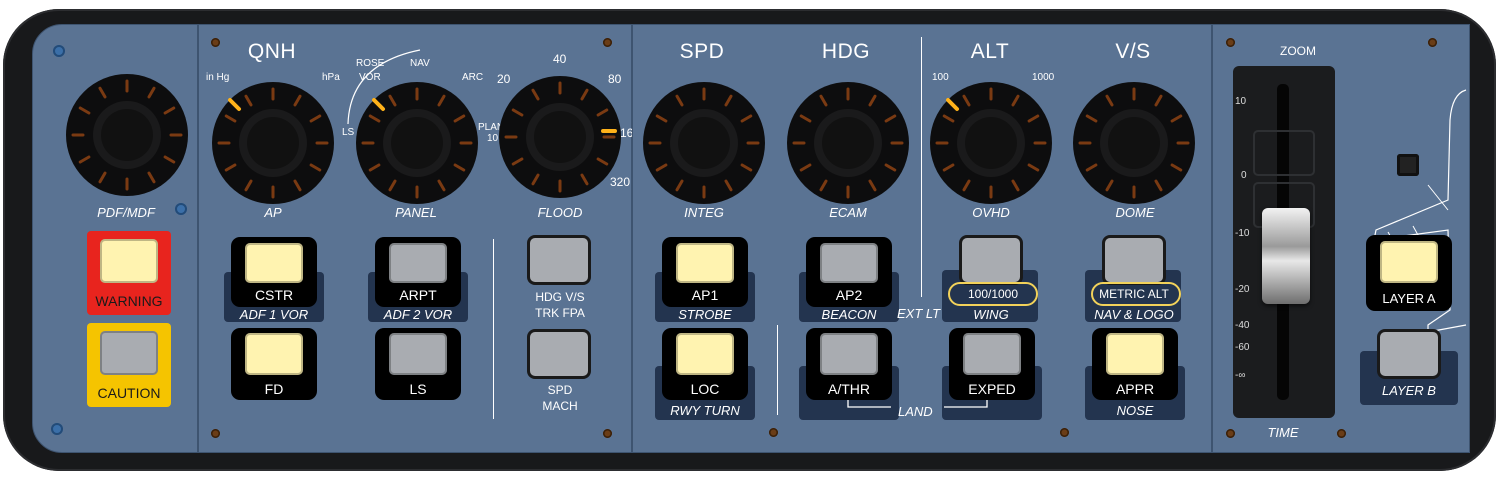 Image resolution: width=1499 pixels, height=480 pixels. Describe the element at coordinates (1135, 212) in the screenshot. I see `dome-label: DOME` at that location.